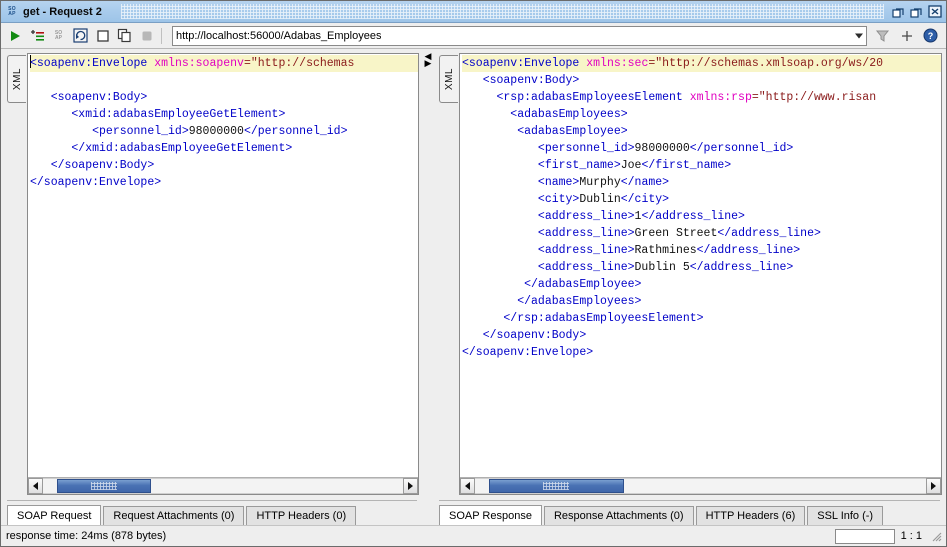  I want to click on code-token: <first_name>, so click(541, 165).